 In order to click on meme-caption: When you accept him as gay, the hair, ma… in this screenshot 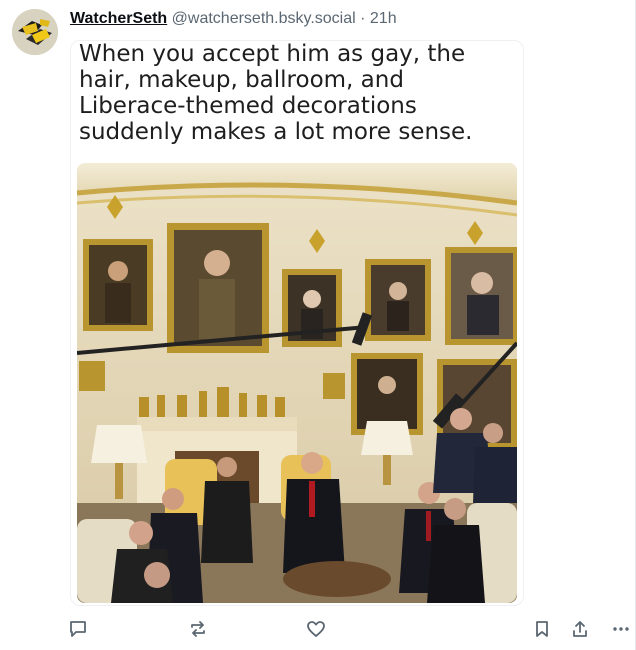, I will do `click(276, 93)`.